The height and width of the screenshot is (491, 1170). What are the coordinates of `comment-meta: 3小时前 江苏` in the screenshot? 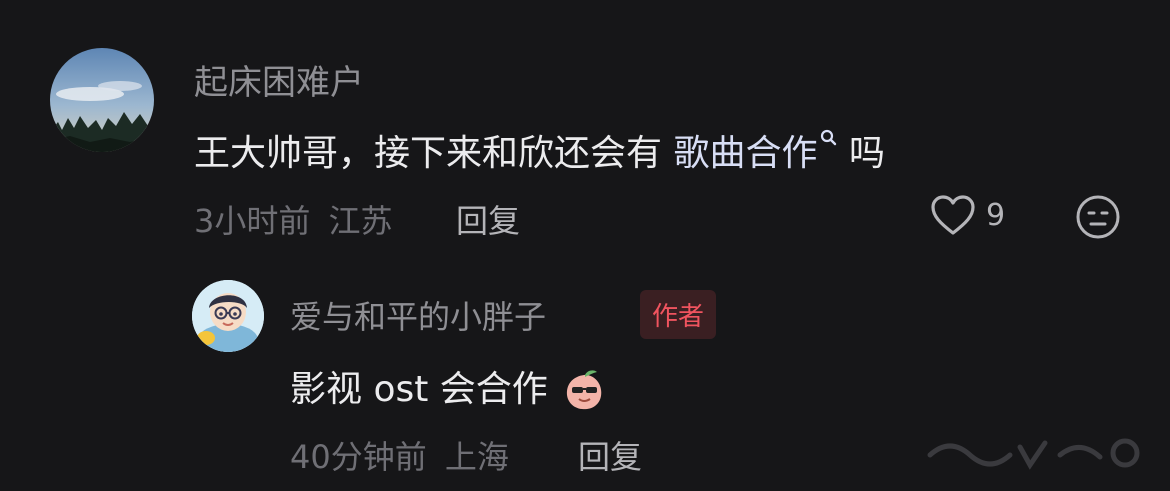 It's located at (293, 219).